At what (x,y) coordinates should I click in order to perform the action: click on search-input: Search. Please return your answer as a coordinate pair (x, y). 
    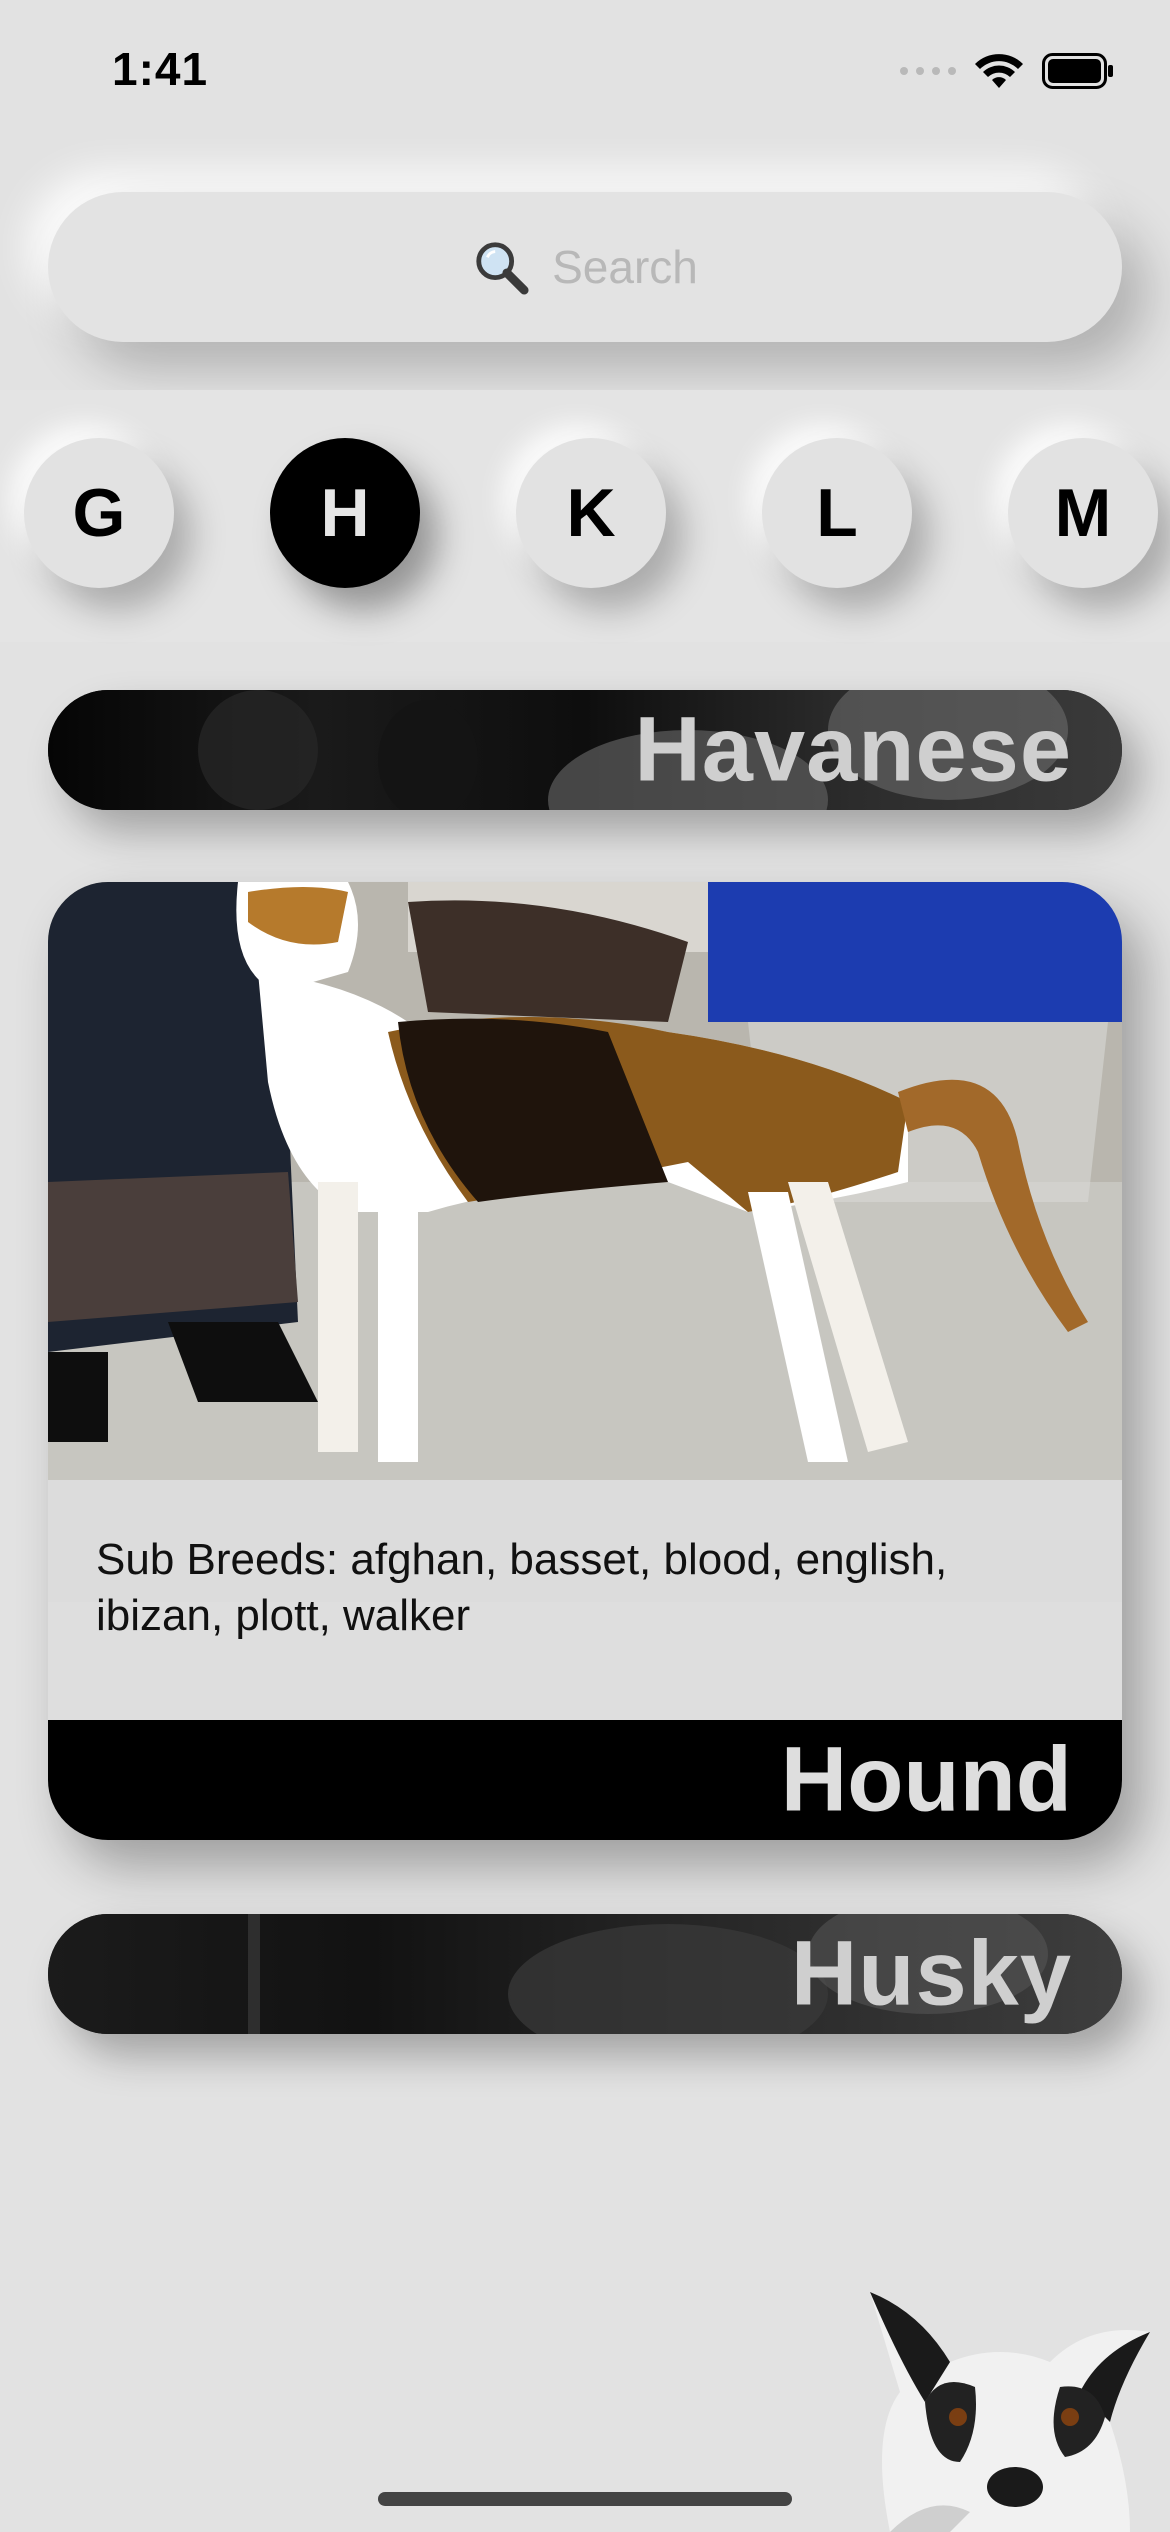
    Looking at the image, I should click on (585, 267).